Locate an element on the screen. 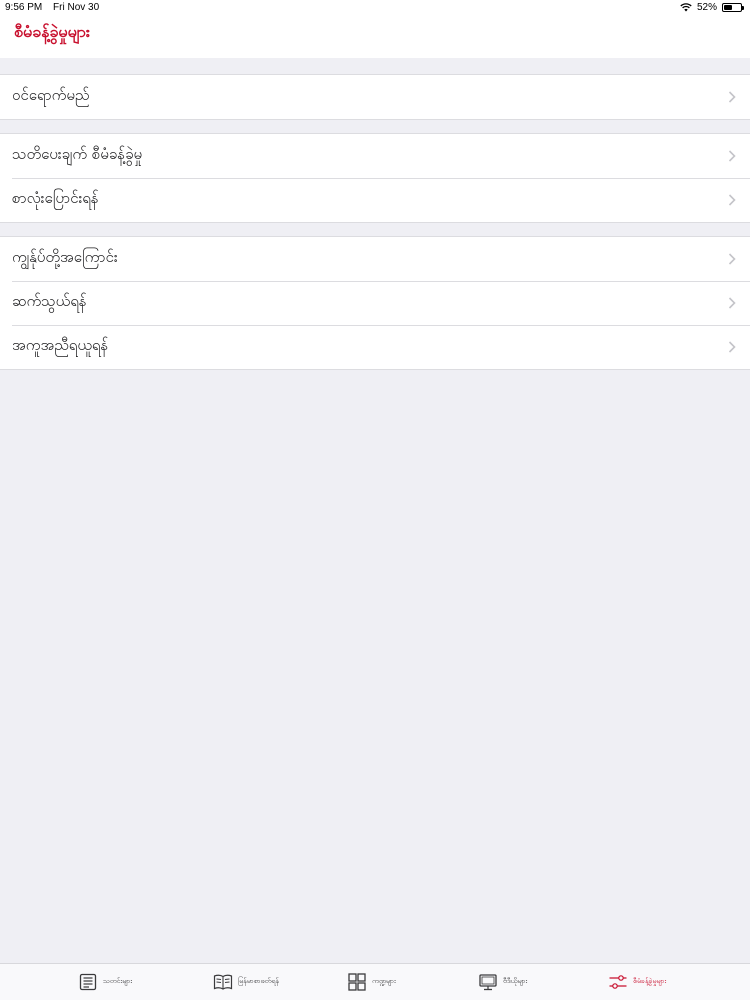 The image size is (750, 1000). tab-news: သတင်းများ is located at coordinates (105, 982).